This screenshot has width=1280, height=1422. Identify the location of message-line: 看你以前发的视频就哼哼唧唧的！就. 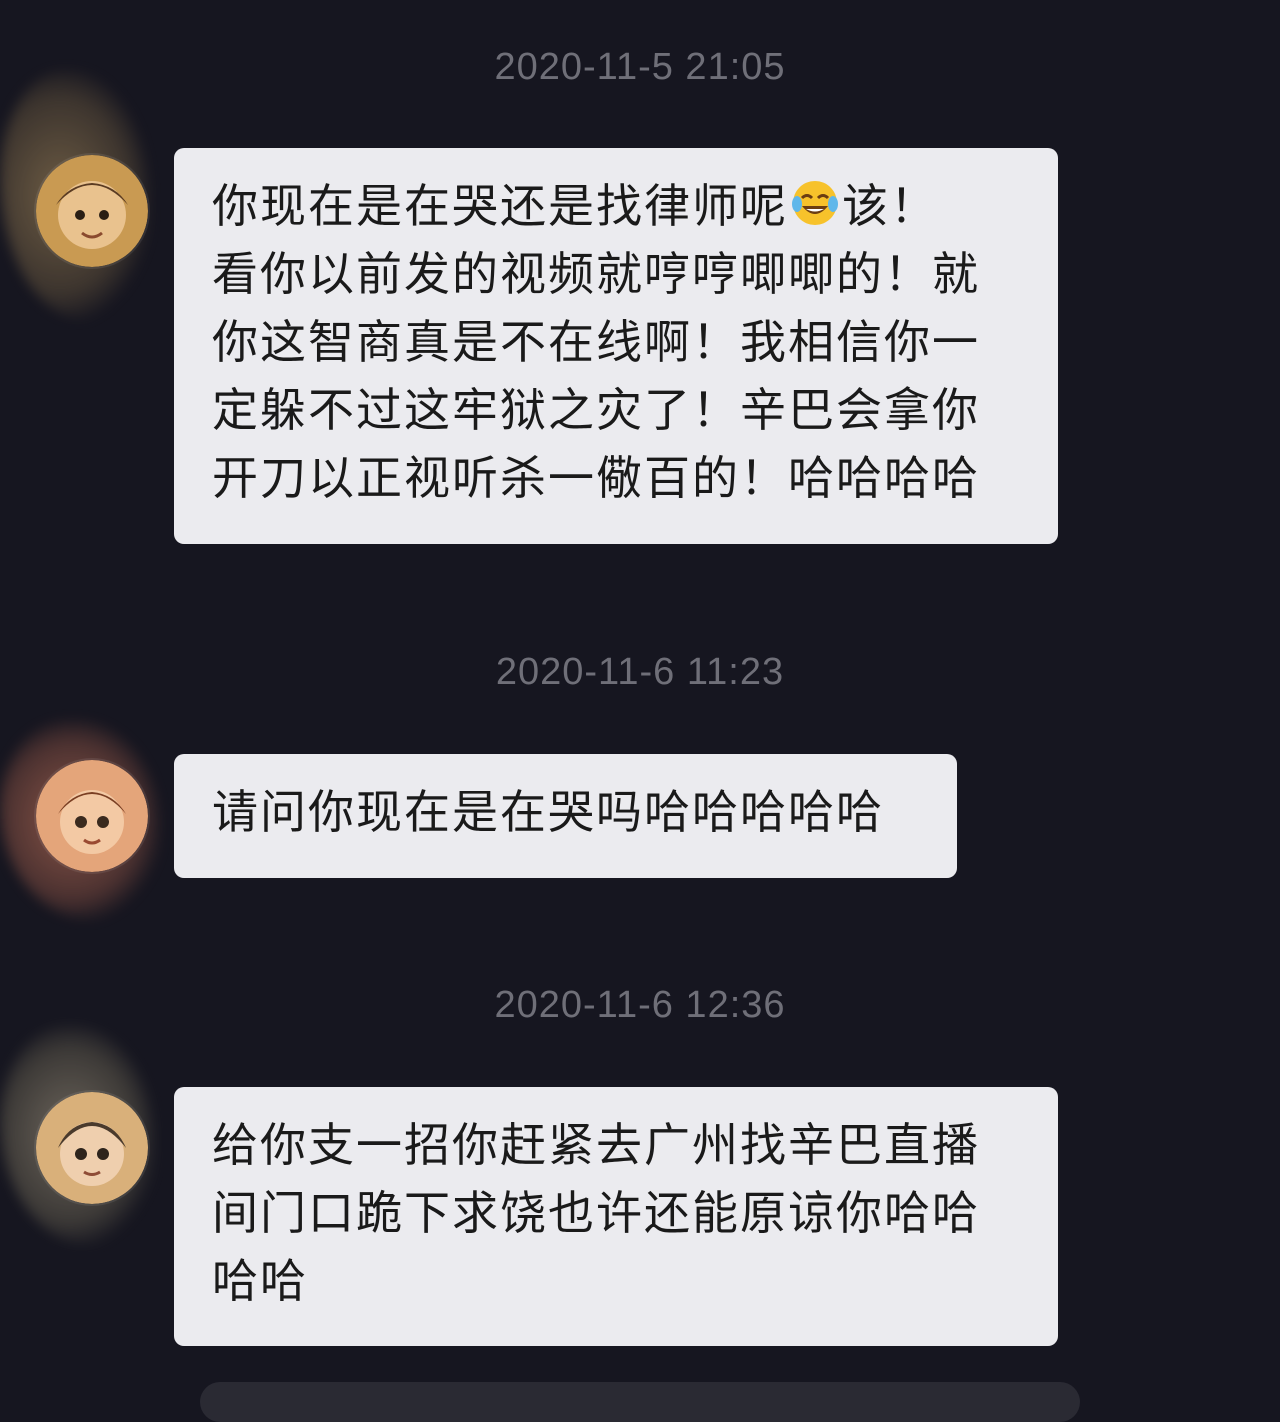
(596, 274).